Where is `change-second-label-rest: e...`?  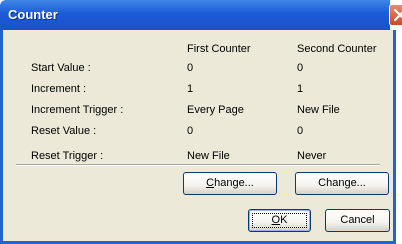 change-second-label-rest: e... is located at coordinates (358, 183).